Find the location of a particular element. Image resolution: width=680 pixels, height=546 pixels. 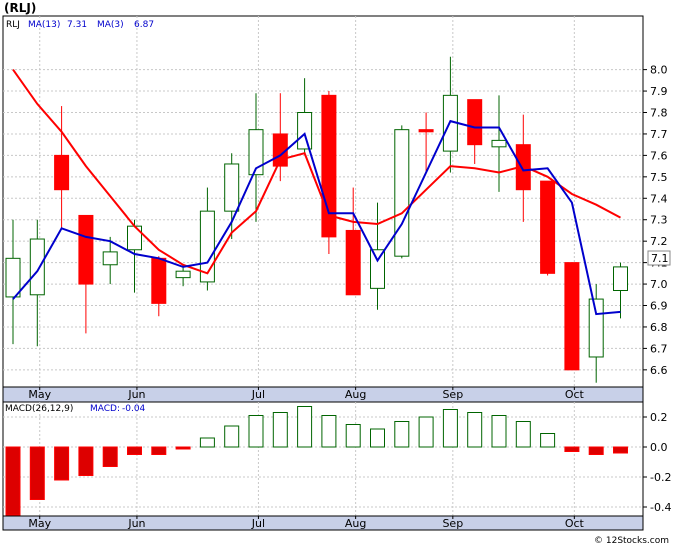

price-tick-label: 6.8 is located at coordinates (659, 327).